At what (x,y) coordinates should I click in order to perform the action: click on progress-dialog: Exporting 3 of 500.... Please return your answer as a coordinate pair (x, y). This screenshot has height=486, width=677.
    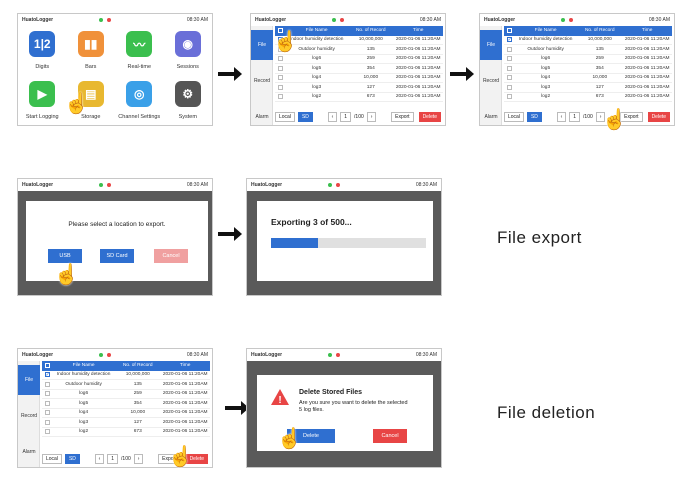
    Looking at the image, I should click on (345, 241).